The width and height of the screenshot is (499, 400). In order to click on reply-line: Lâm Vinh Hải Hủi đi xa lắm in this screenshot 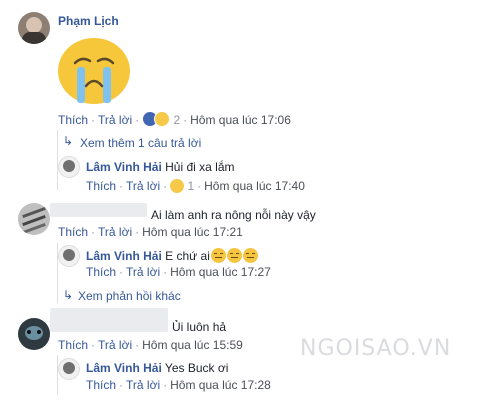, I will do `click(160, 167)`.